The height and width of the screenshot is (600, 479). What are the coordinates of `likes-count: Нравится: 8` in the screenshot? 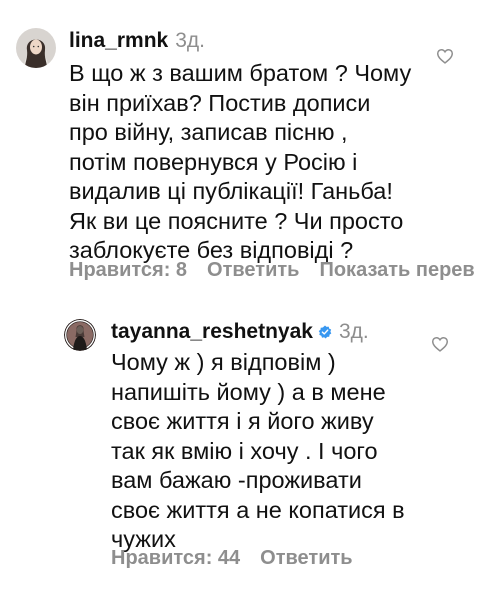 It's located at (128, 270).